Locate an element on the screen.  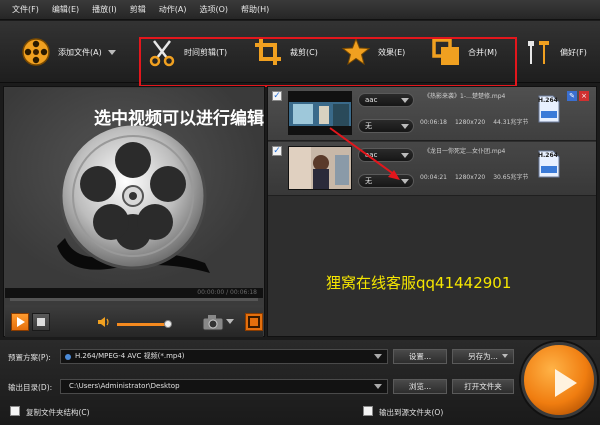
tools-icon is located at coordinates (538, 52).